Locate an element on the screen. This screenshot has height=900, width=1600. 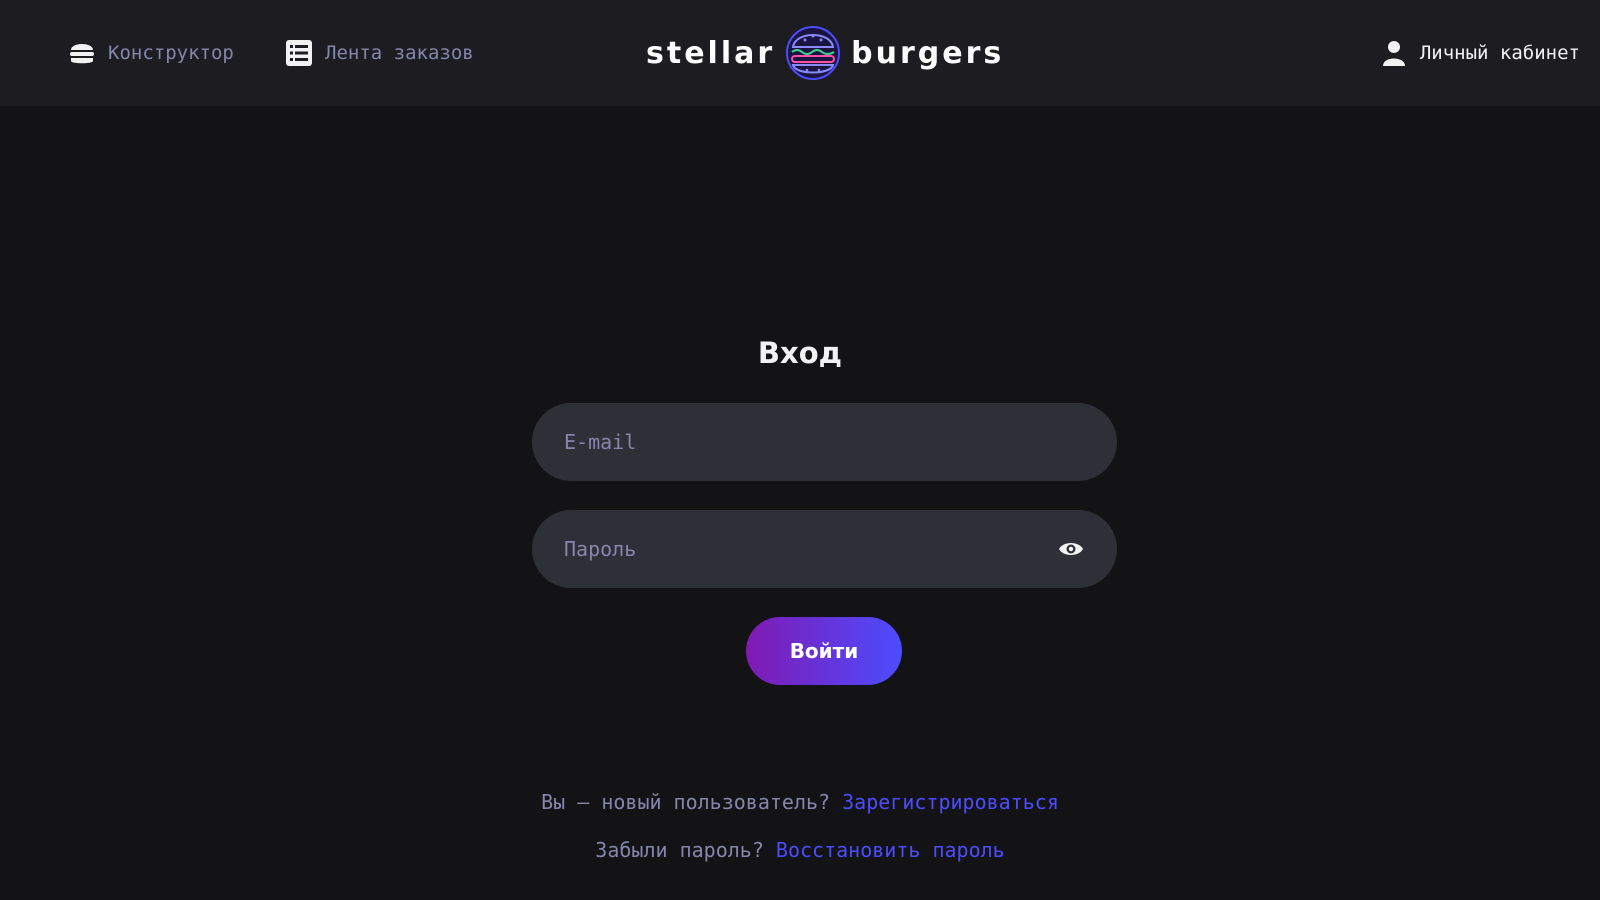
new-user-text: Вы — новый пользователь? is located at coordinates (686, 802).